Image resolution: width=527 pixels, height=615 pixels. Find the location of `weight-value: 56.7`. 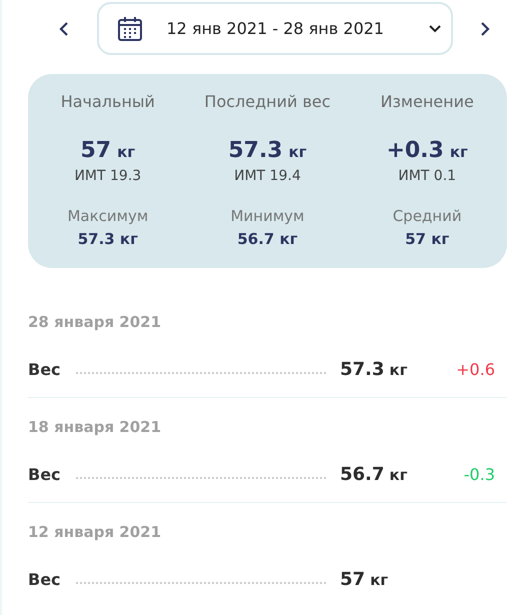

weight-value: 56.7 is located at coordinates (362, 475).